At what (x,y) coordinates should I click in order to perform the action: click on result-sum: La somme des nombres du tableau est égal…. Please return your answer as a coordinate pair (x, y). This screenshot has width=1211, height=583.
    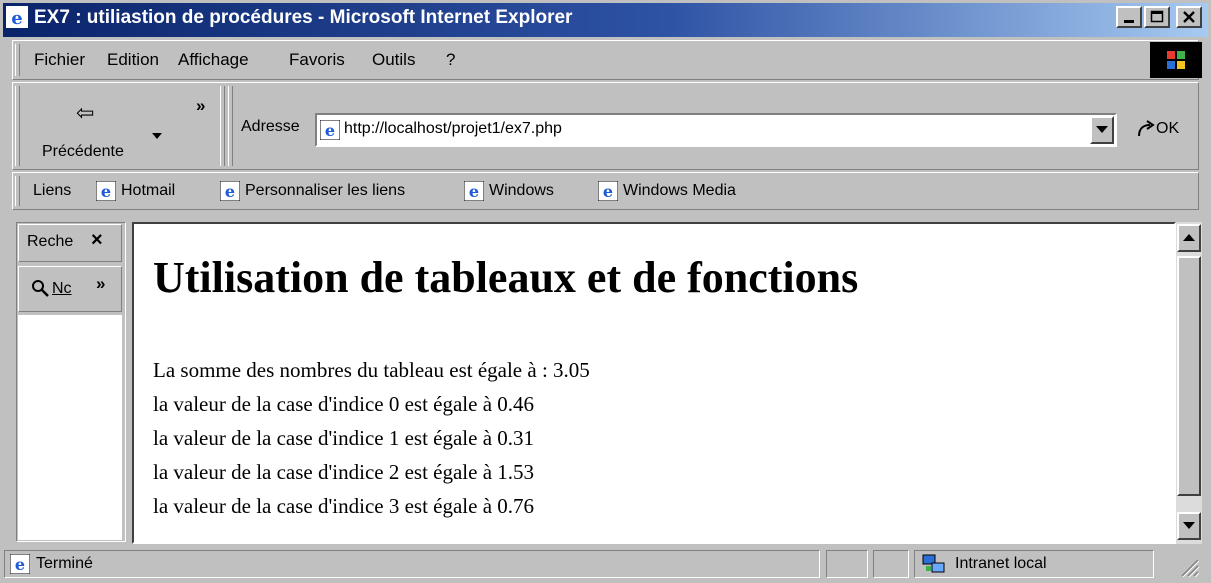
    Looking at the image, I should click on (371, 370).